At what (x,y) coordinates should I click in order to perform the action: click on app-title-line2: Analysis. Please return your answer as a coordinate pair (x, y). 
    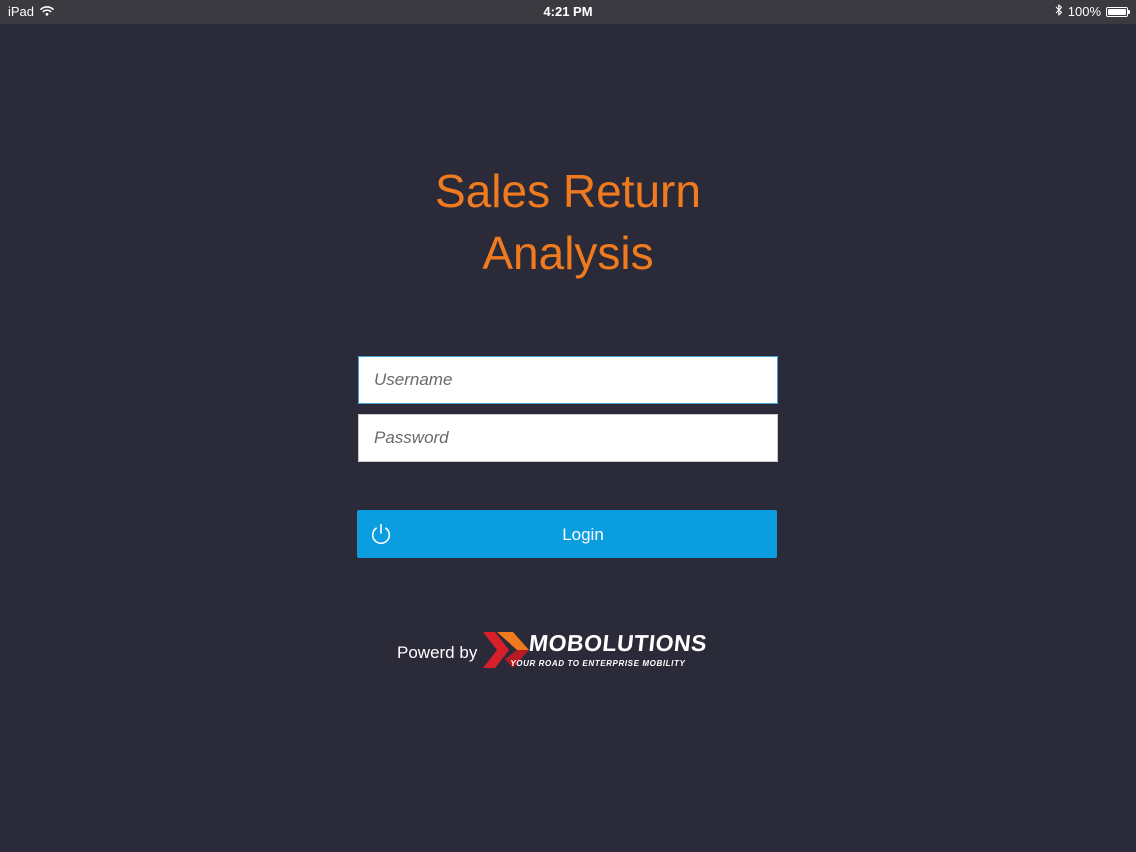
    Looking at the image, I should click on (568, 253).